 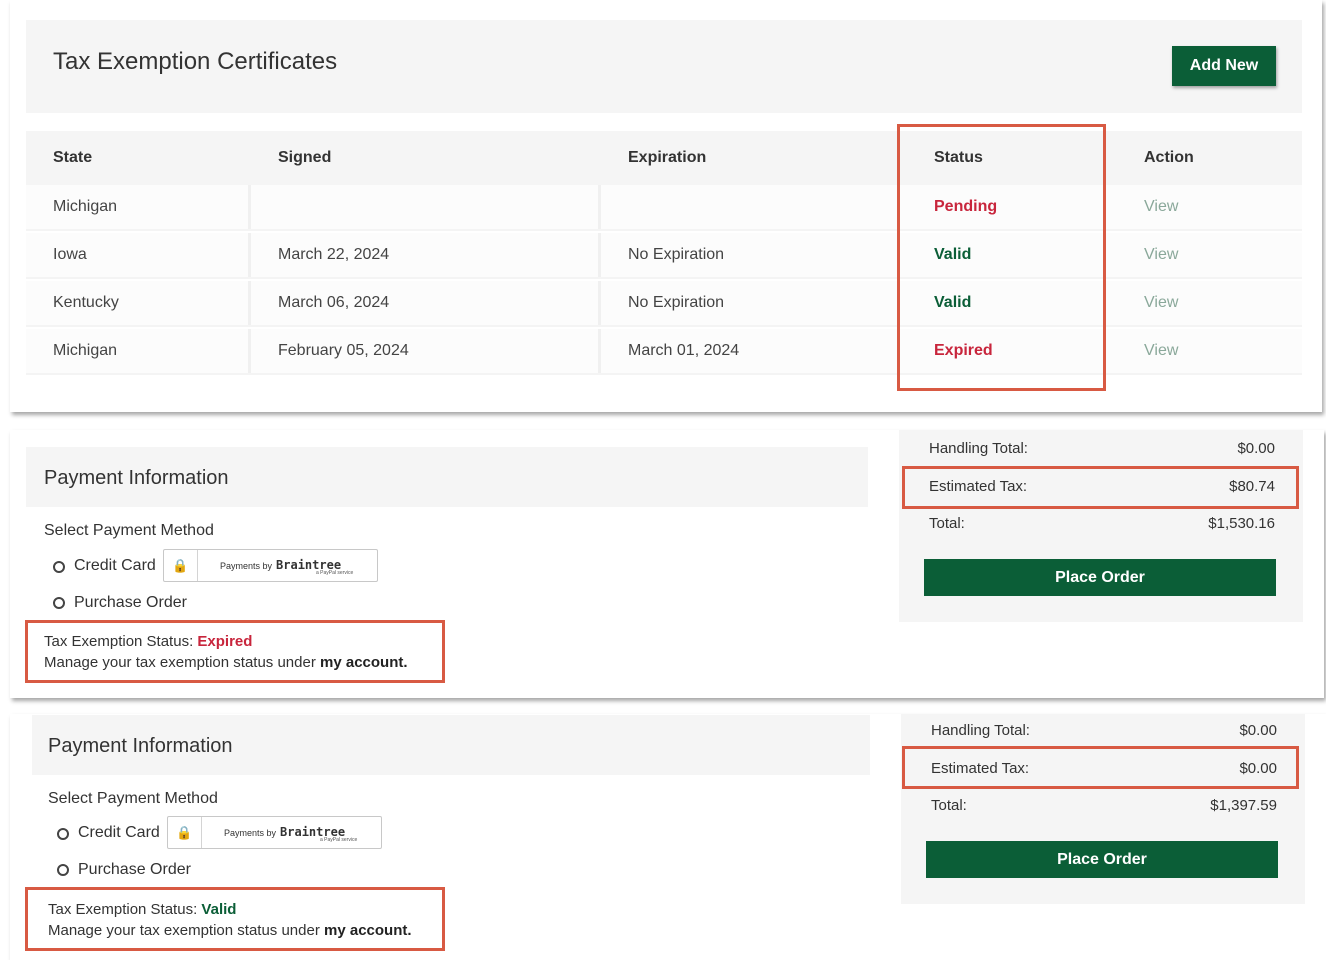 I want to click on column-header-action: Action, so click(x=1169, y=157).